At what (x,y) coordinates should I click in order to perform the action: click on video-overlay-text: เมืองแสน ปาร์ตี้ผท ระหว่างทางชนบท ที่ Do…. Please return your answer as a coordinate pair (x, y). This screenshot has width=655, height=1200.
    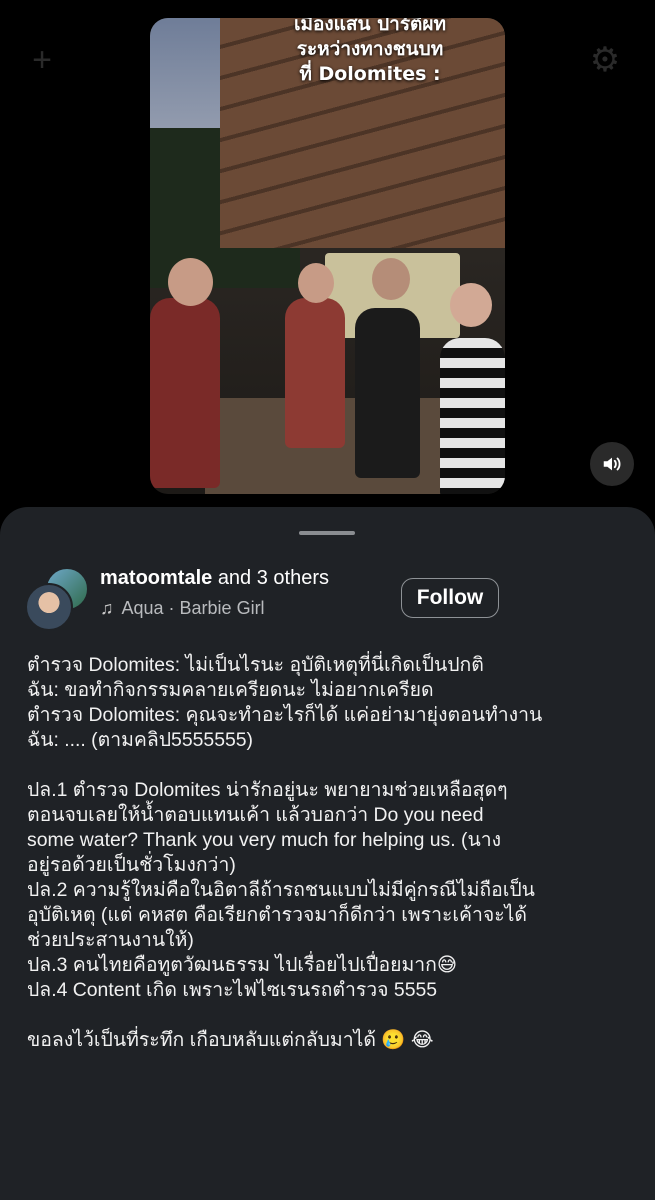
    Looking at the image, I should click on (370, 52).